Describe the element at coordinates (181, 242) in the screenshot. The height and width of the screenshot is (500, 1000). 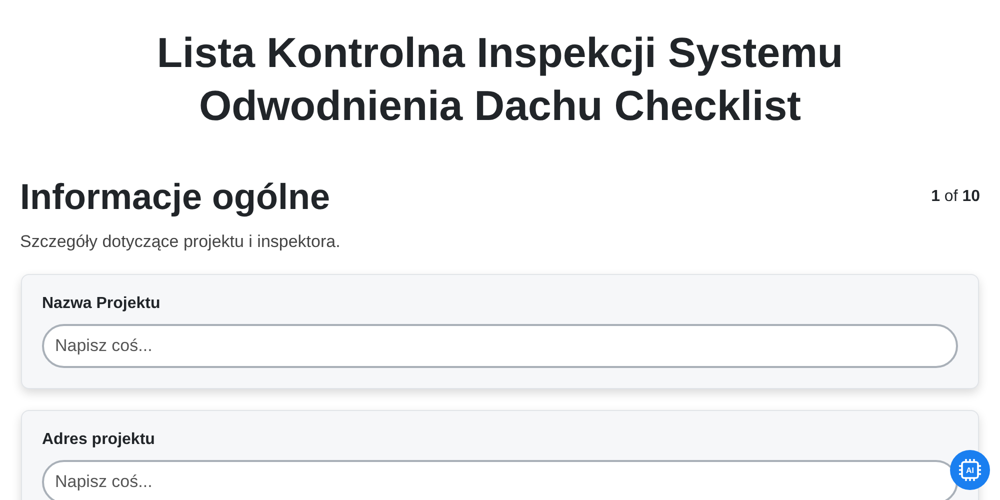
I see `section-description: Szczegóły dotyczące projektu i inspektora.` at that location.